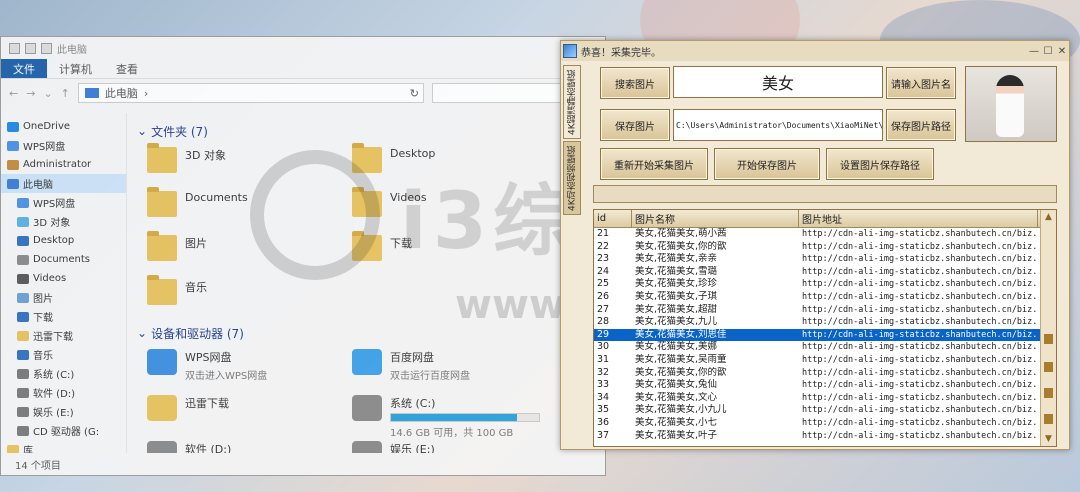 The image size is (1080, 492). Describe the element at coordinates (635, 125) in the screenshot. I see `save-image-button: 保存图片` at that location.